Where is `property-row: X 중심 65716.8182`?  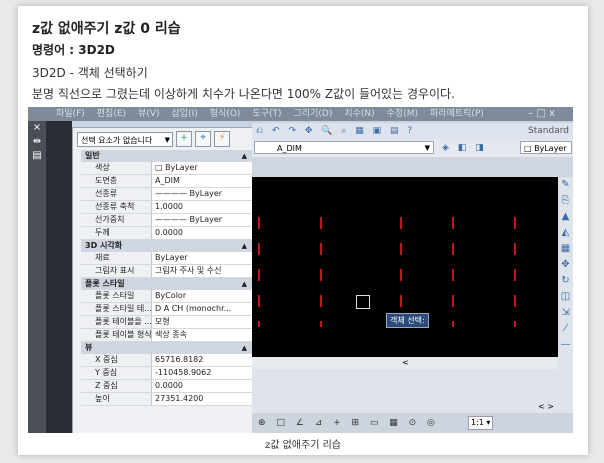
property-row: X 중심 65716.8182 is located at coordinates (167, 360).